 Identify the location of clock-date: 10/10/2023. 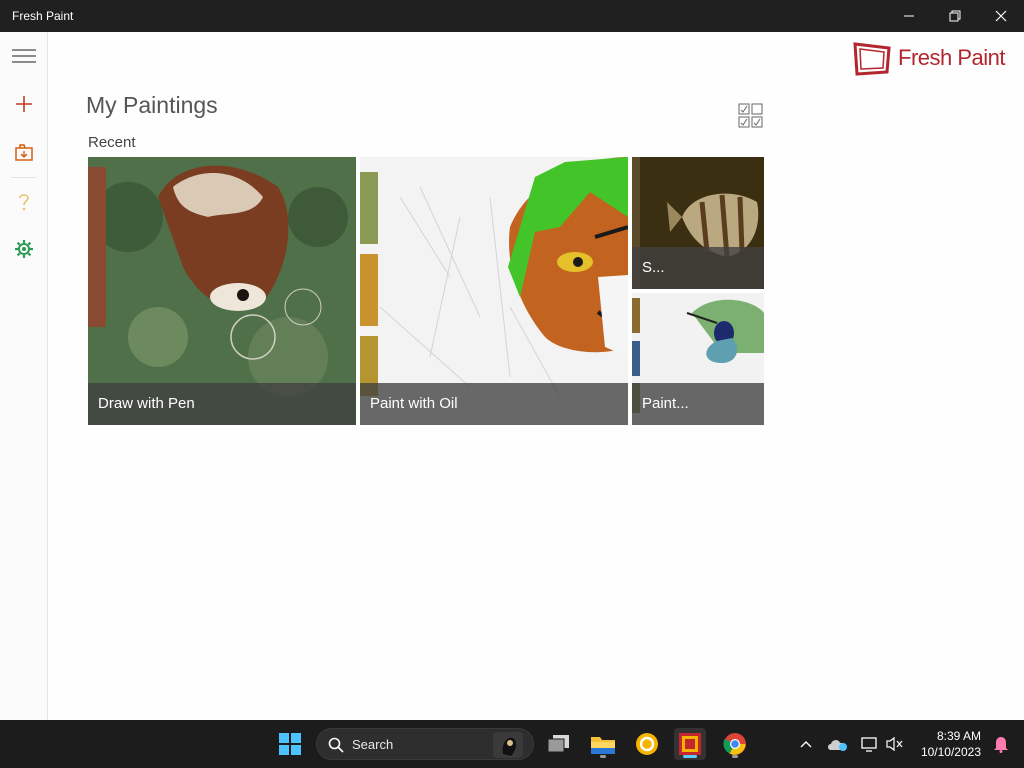
(950, 752).